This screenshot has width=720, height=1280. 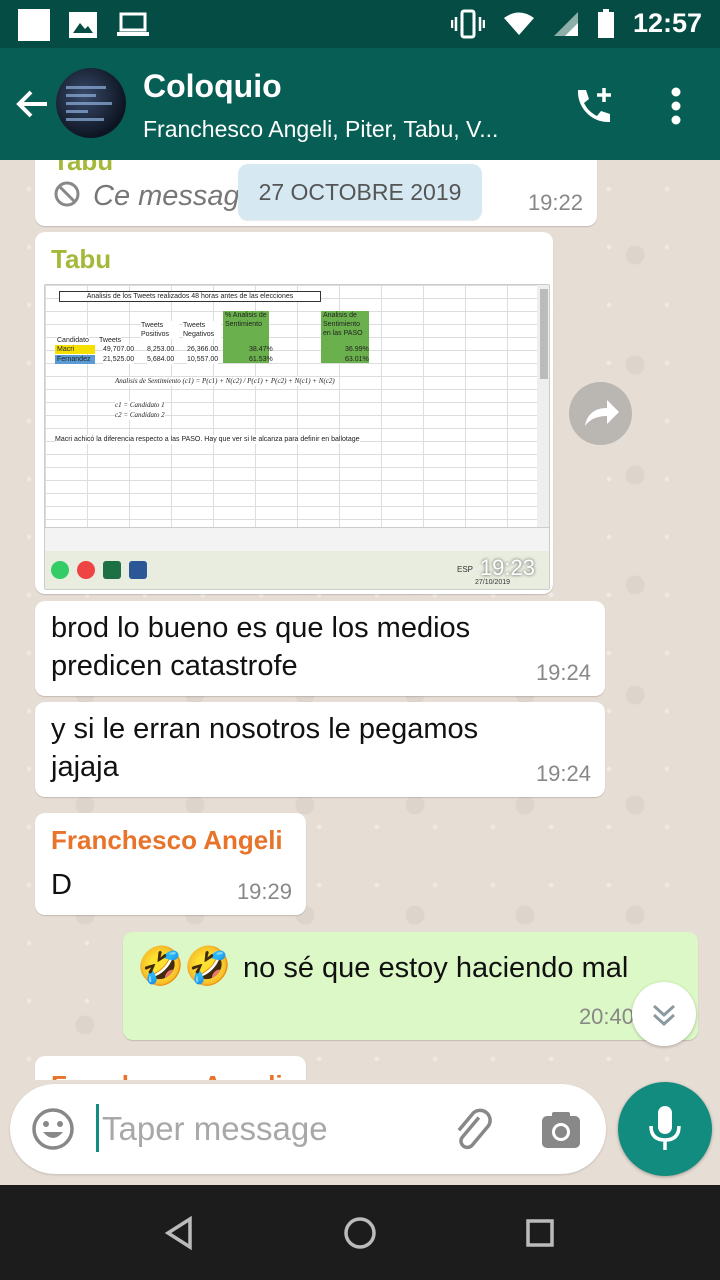 I want to click on system-navigation-bar, so click(x=360, y=1232).